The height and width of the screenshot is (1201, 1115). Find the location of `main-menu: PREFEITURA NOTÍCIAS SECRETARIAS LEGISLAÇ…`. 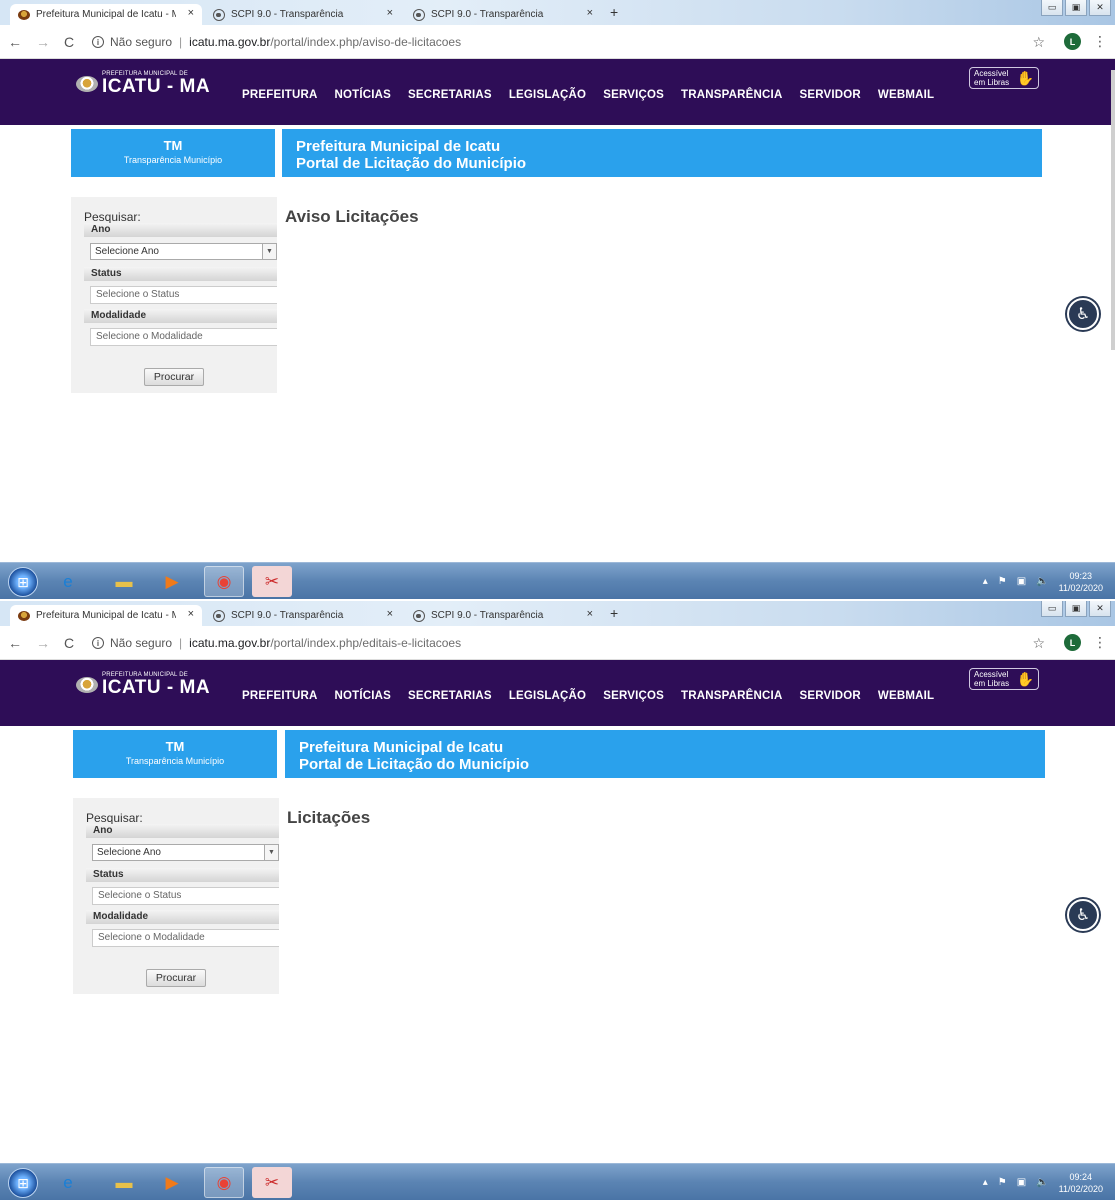

main-menu: PREFEITURA NOTÍCIAS SECRETARIAS LEGISLAÇ… is located at coordinates (596, 696).